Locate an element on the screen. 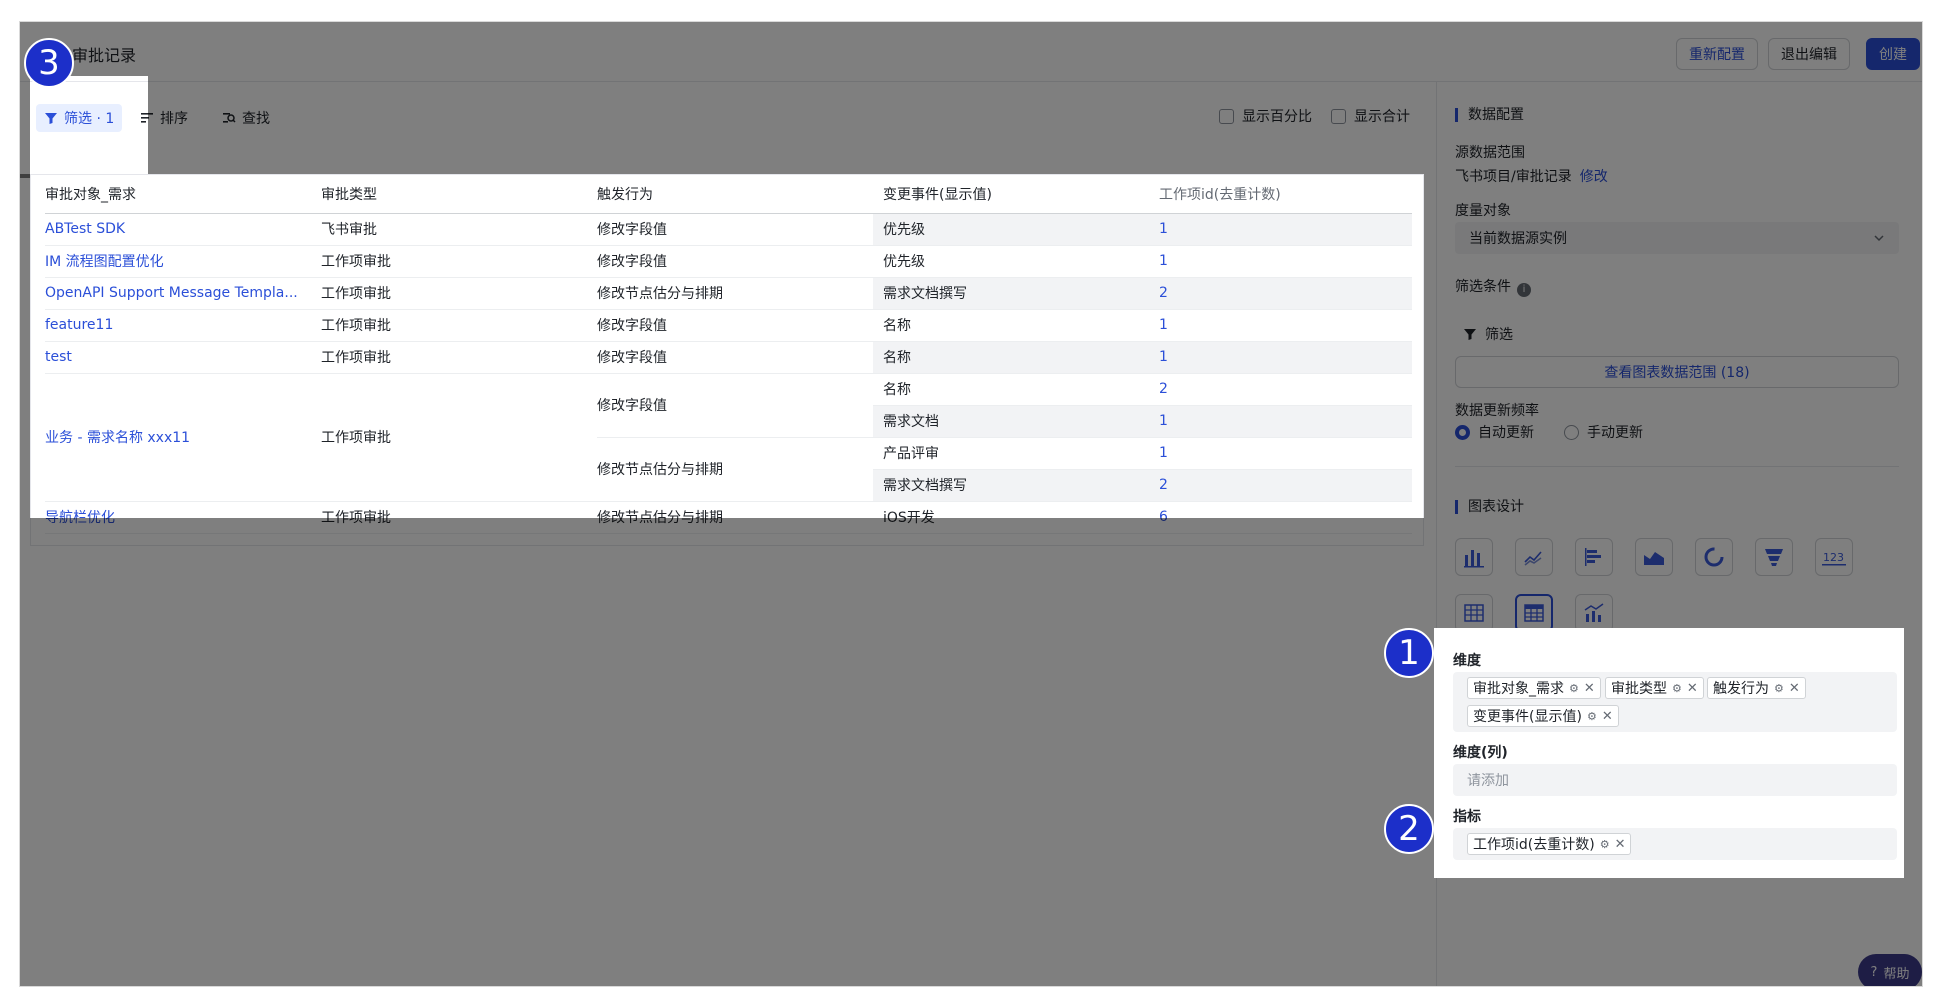  cell-event: 需求文档 is located at coordinates (1011, 421).